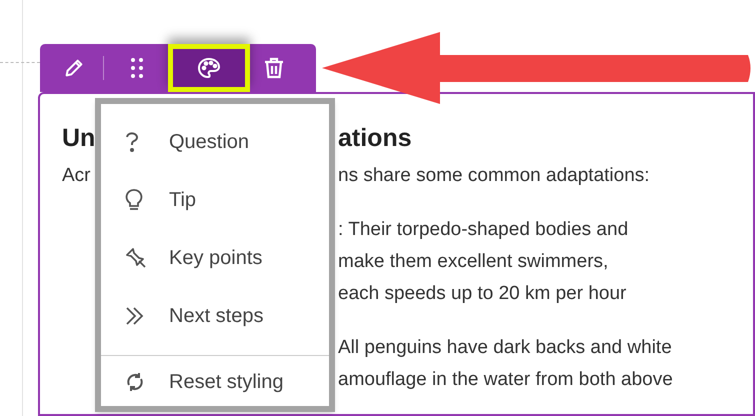 Image resolution: width=755 pixels, height=416 pixels. I want to click on drag-handle-icon, so click(137, 68).